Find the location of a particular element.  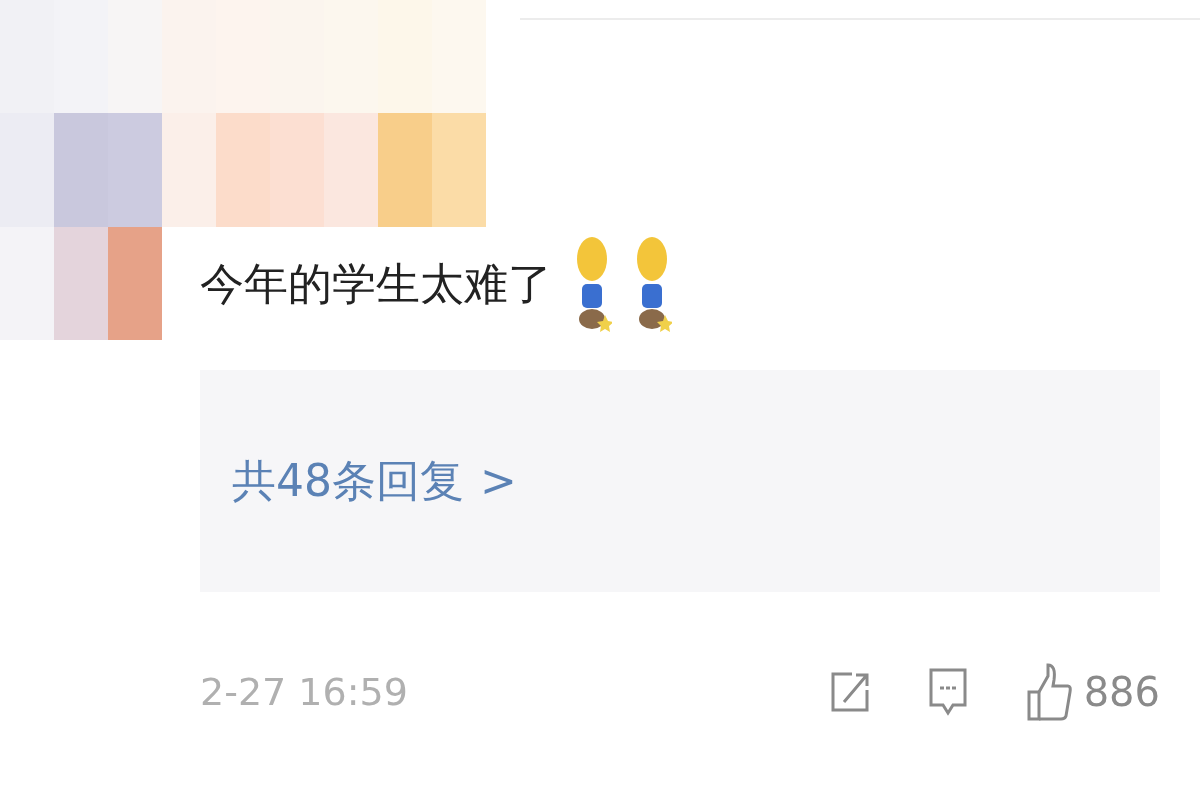

timestamp: 2-27 16:59 is located at coordinates (304, 692).